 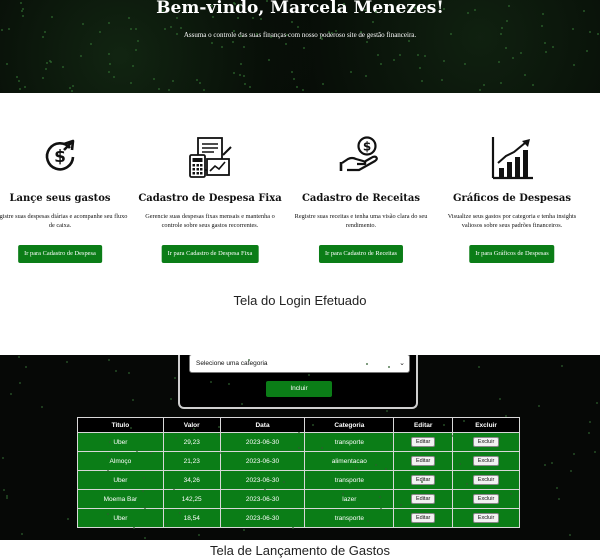 What do you see at coordinates (512, 254) in the screenshot?
I see `go-charts-button: Ir para Gráficos de Despesas` at bounding box center [512, 254].